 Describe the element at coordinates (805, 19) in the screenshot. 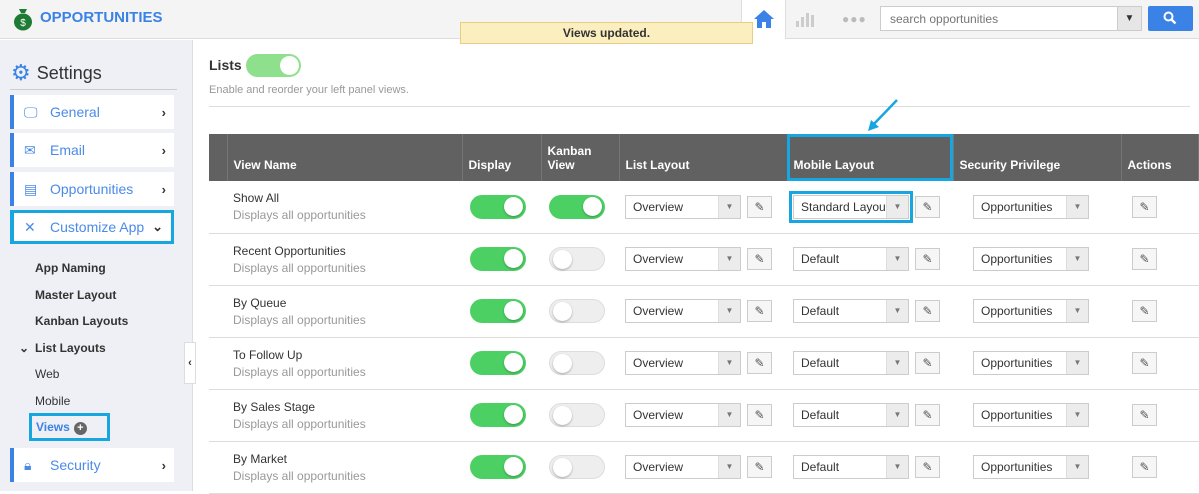

I see `chart-icon` at that location.